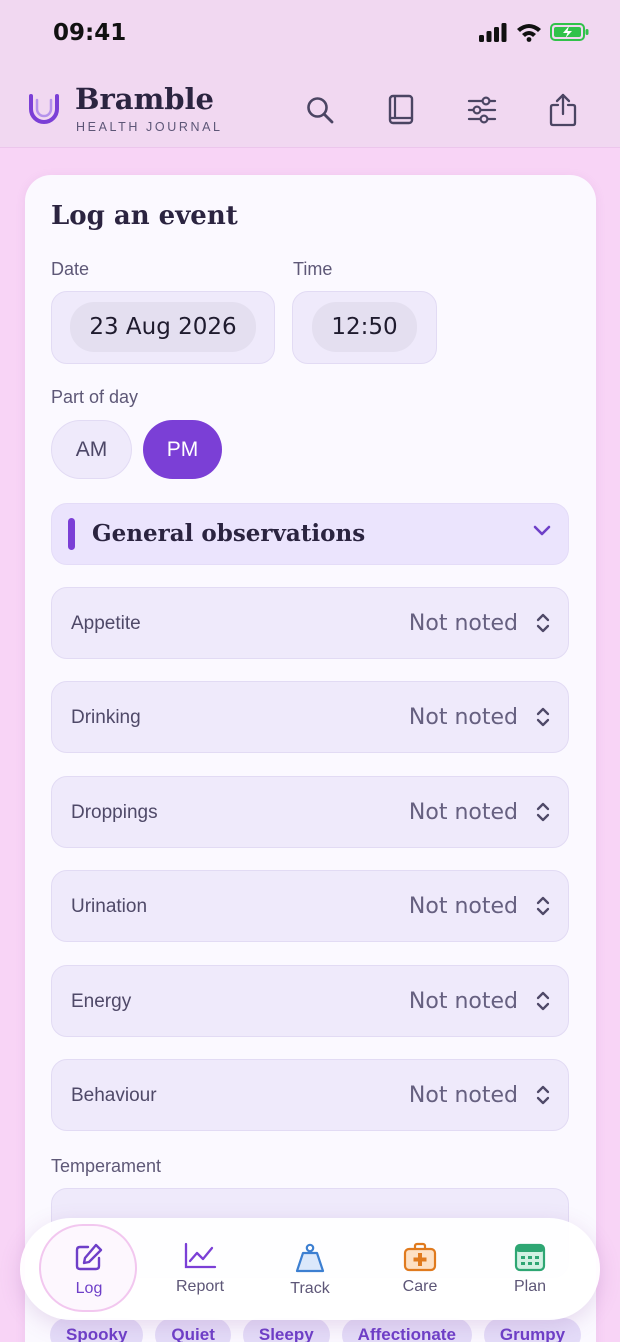  What do you see at coordinates (193, 1330) in the screenshot?
I see `chip-quiet: Quiet` at bounding box center [193, 1330].